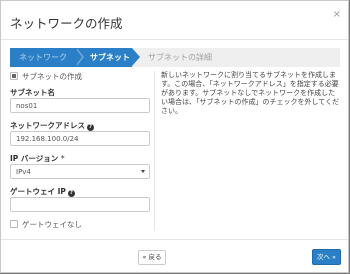 The image size is (350, 274). I want to click on no-gateway-label: ゲートウェイなし, so click(52, 224).